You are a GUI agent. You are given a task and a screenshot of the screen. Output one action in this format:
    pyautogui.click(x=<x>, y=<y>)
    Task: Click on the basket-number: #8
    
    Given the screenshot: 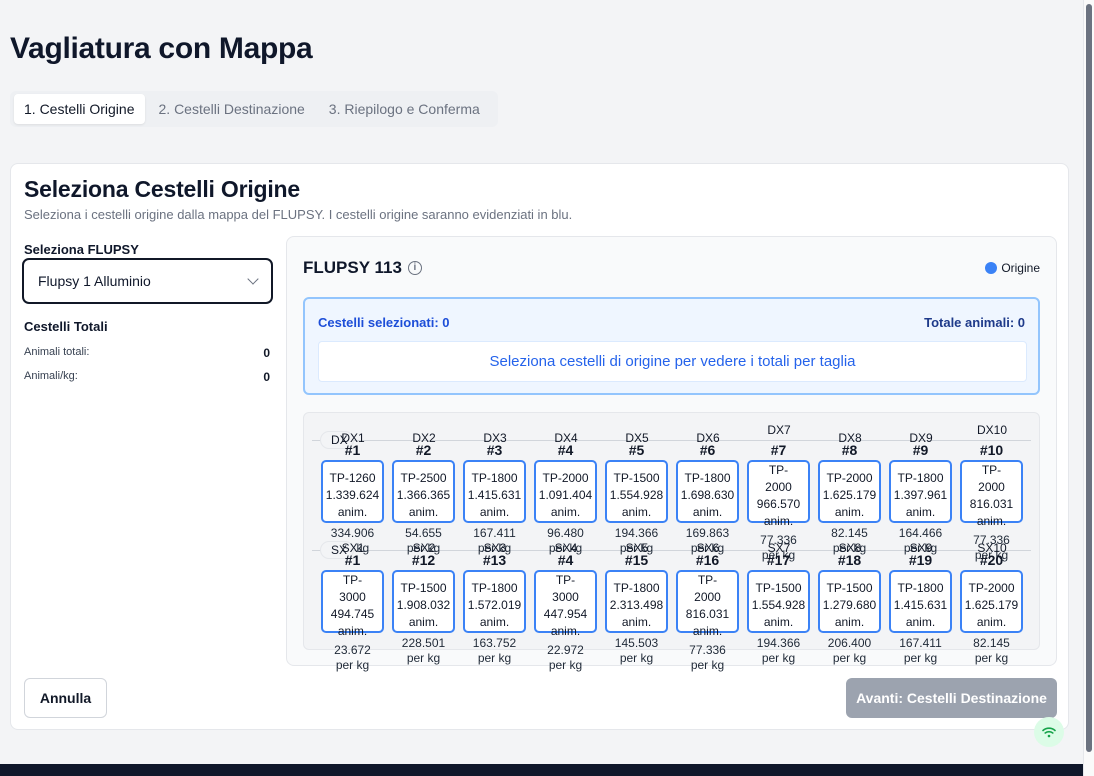 What is the action you would take?
    pyautogui.click(x=849, y=450)
    